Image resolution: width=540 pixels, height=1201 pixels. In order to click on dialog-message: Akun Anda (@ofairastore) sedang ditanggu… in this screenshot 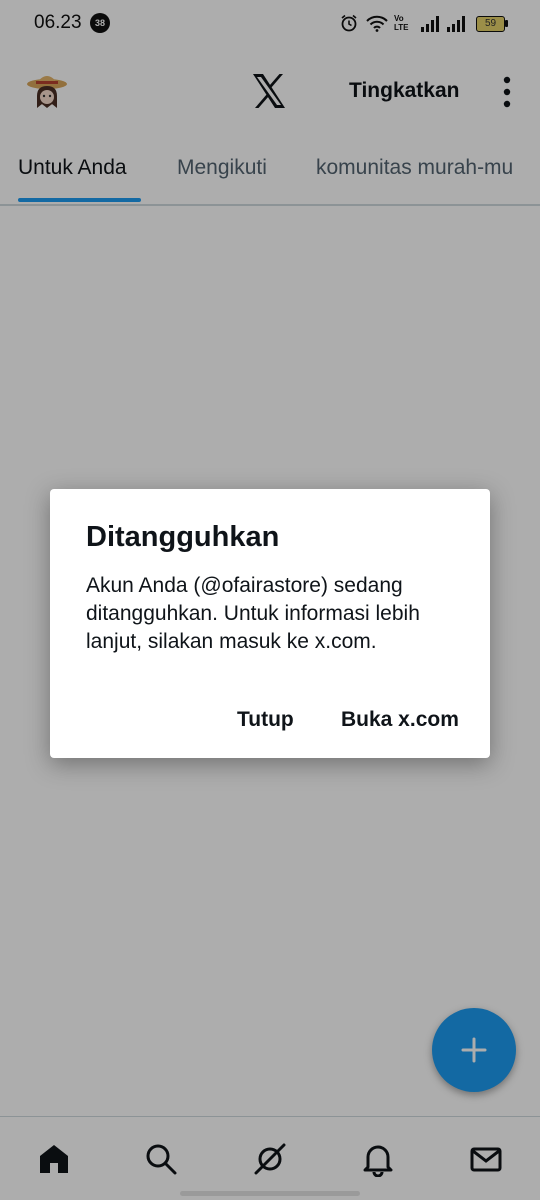, I will do `click(253, 613)`.